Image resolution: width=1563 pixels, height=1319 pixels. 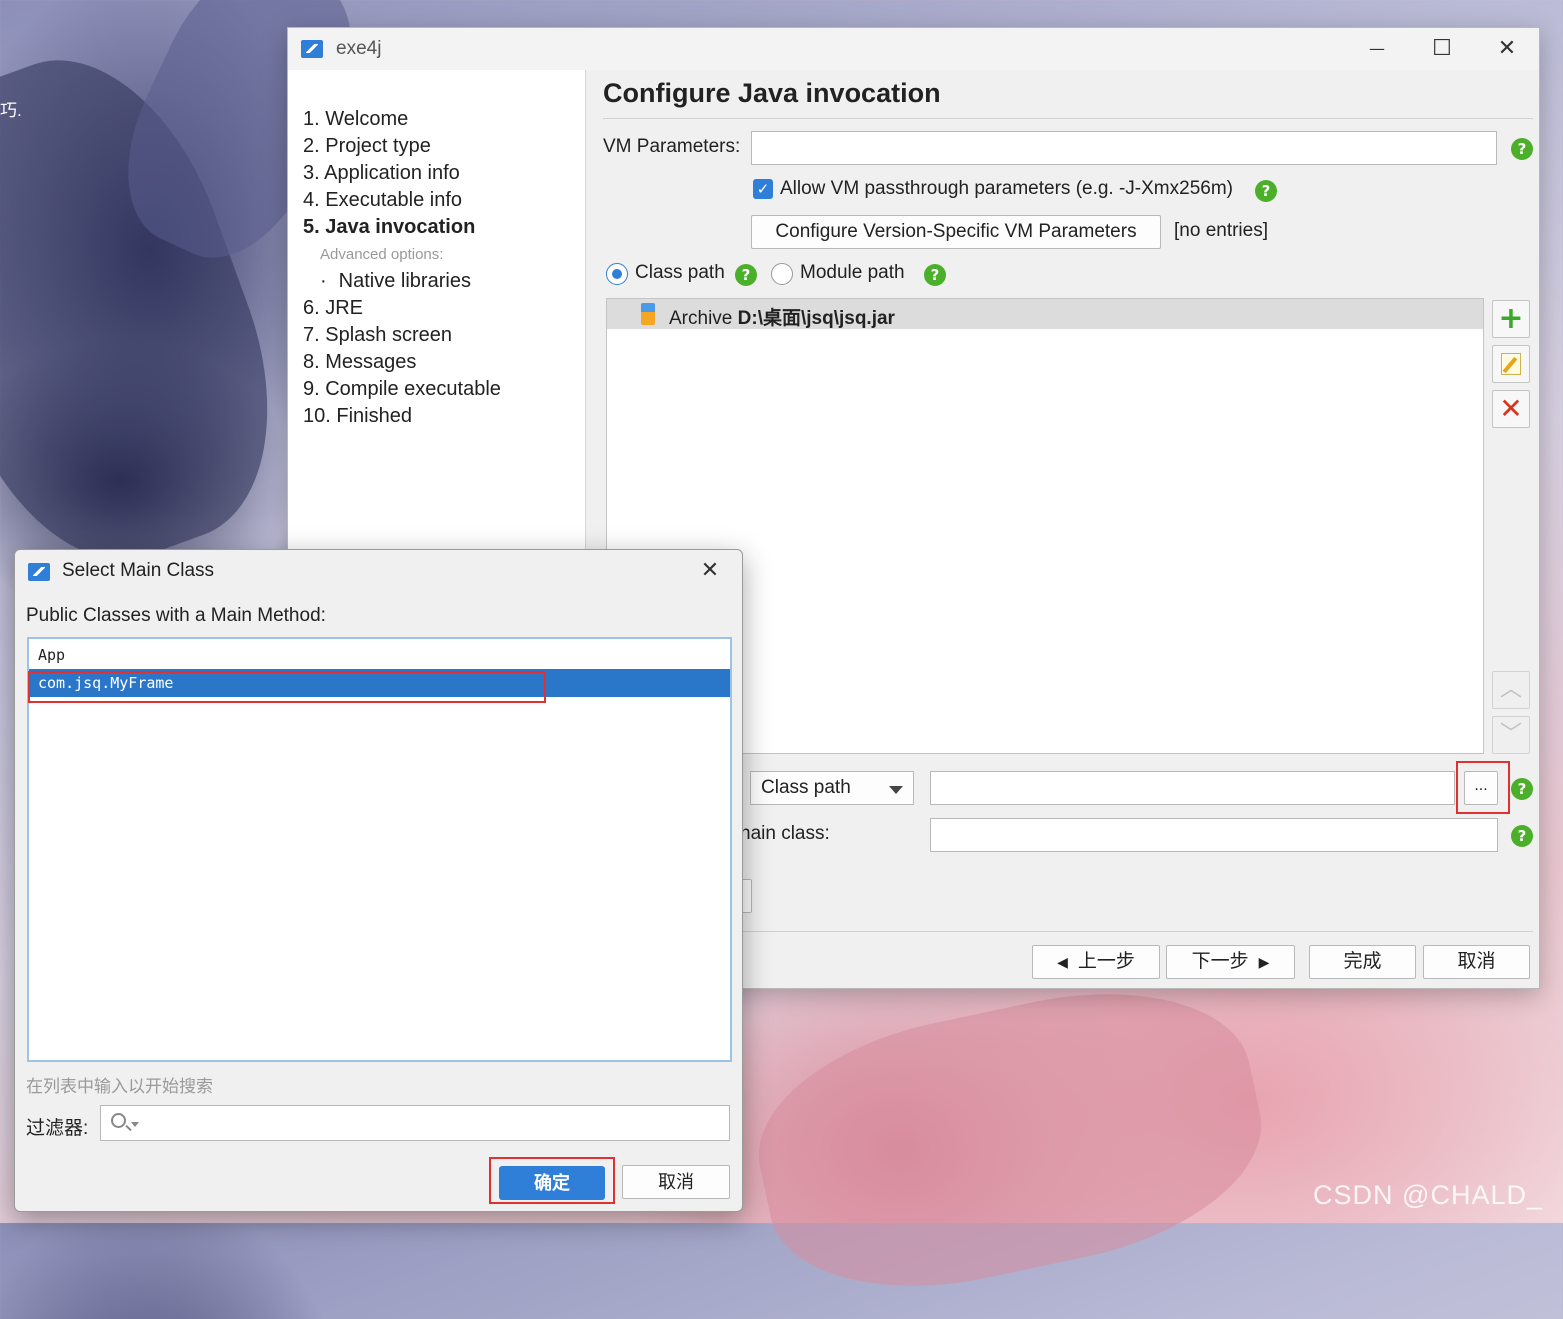 What do you see at coordinates (1010, 1139) in the screenshot?
I see `wallpaper-shape` at bounding box center [1010, 1139].